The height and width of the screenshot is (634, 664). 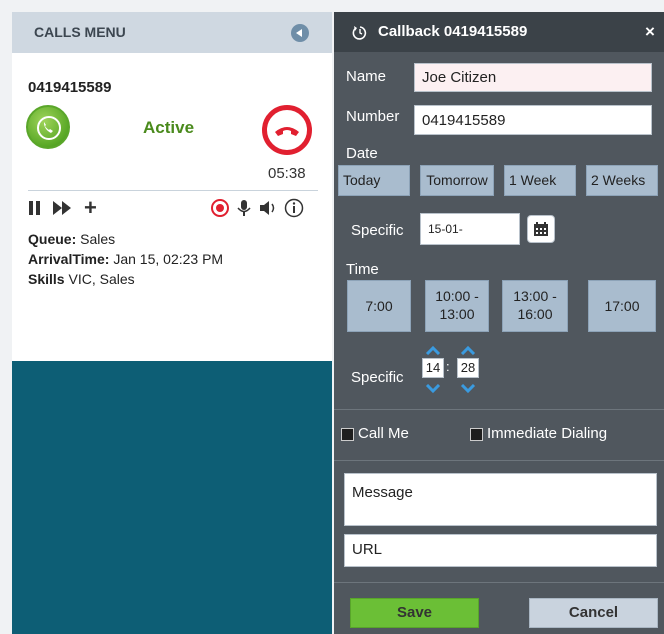 I want to click on arrival-info: ArrivalTime: Jan 15, 02:23 PM, so click(x=125, y=259).